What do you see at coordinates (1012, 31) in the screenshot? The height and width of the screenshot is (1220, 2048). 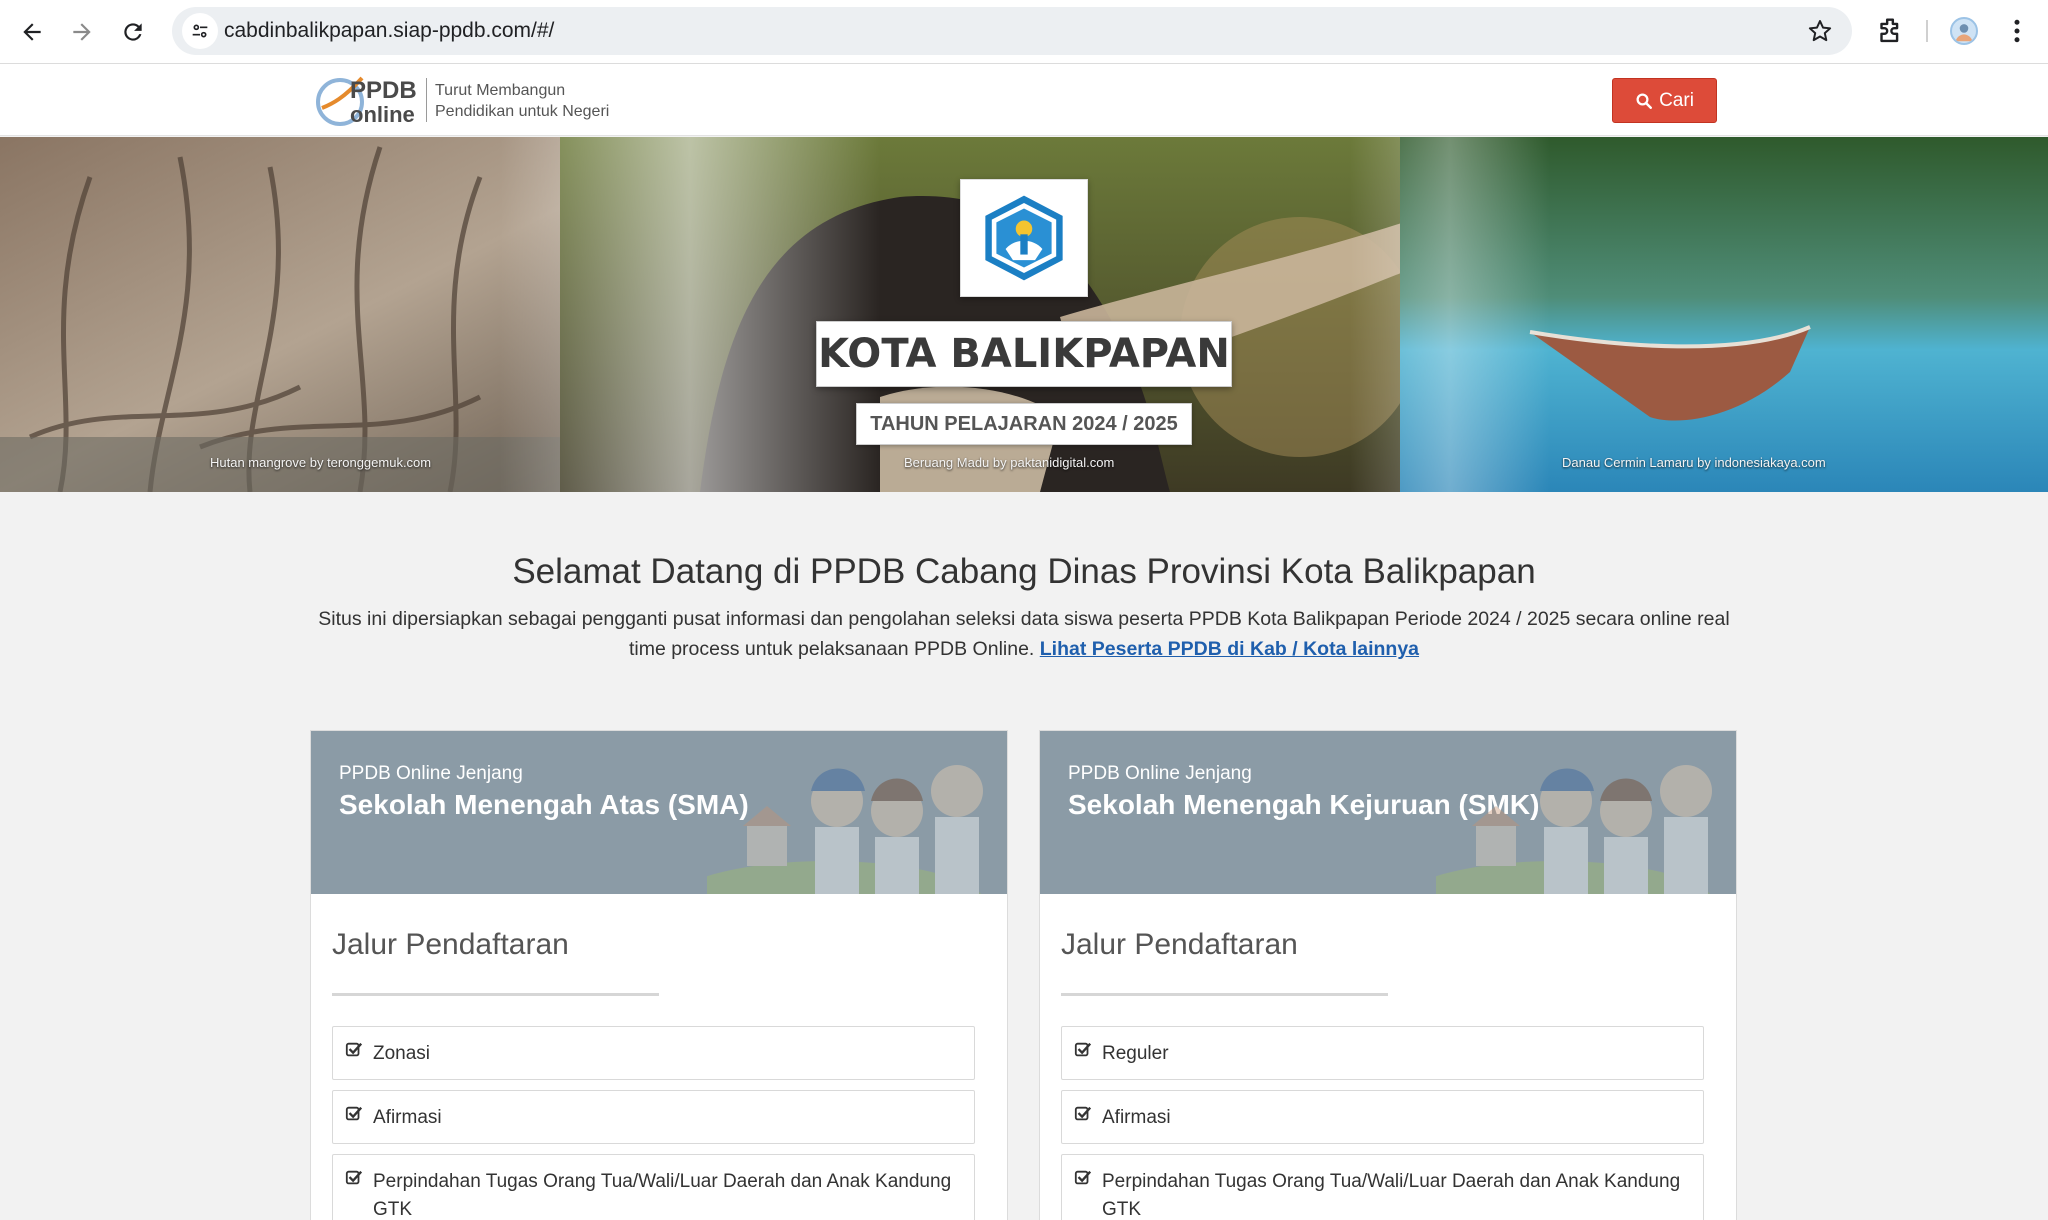 I see `address-bar: cabdinbalikpapan.siap-ppdb.com/#/` at bounding box center [1012, 31].